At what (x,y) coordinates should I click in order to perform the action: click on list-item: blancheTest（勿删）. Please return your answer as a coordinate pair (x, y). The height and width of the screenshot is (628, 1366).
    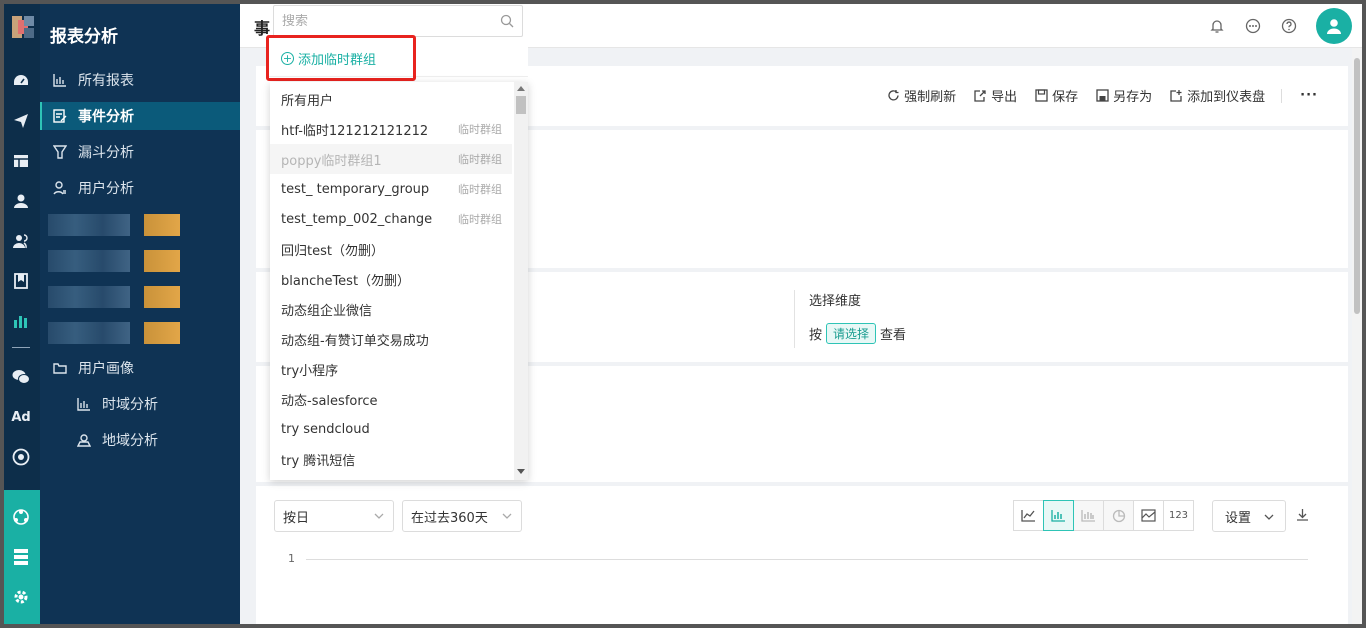
    Looking at the image, I should click on (391, 279).